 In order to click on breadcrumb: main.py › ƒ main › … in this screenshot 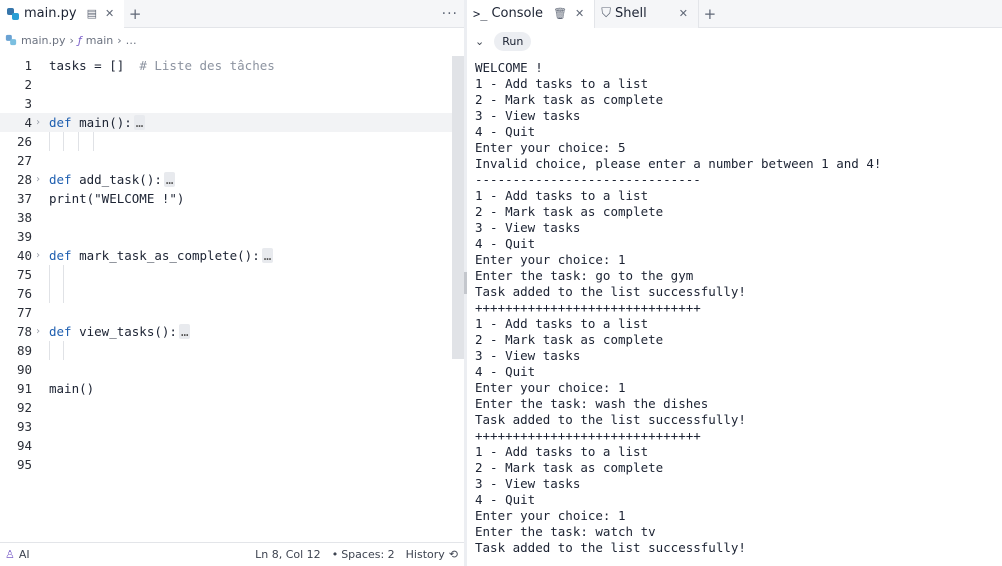, I will do `click(232, 40)`.